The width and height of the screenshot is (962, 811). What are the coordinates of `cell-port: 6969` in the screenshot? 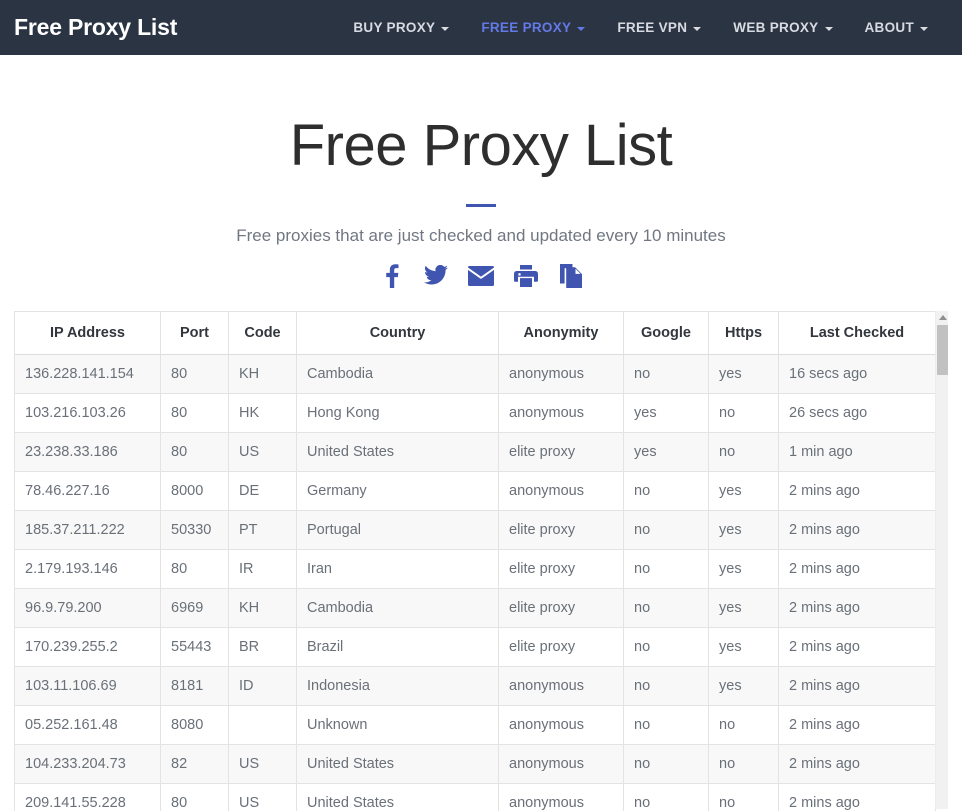 It's located at (194, 607).